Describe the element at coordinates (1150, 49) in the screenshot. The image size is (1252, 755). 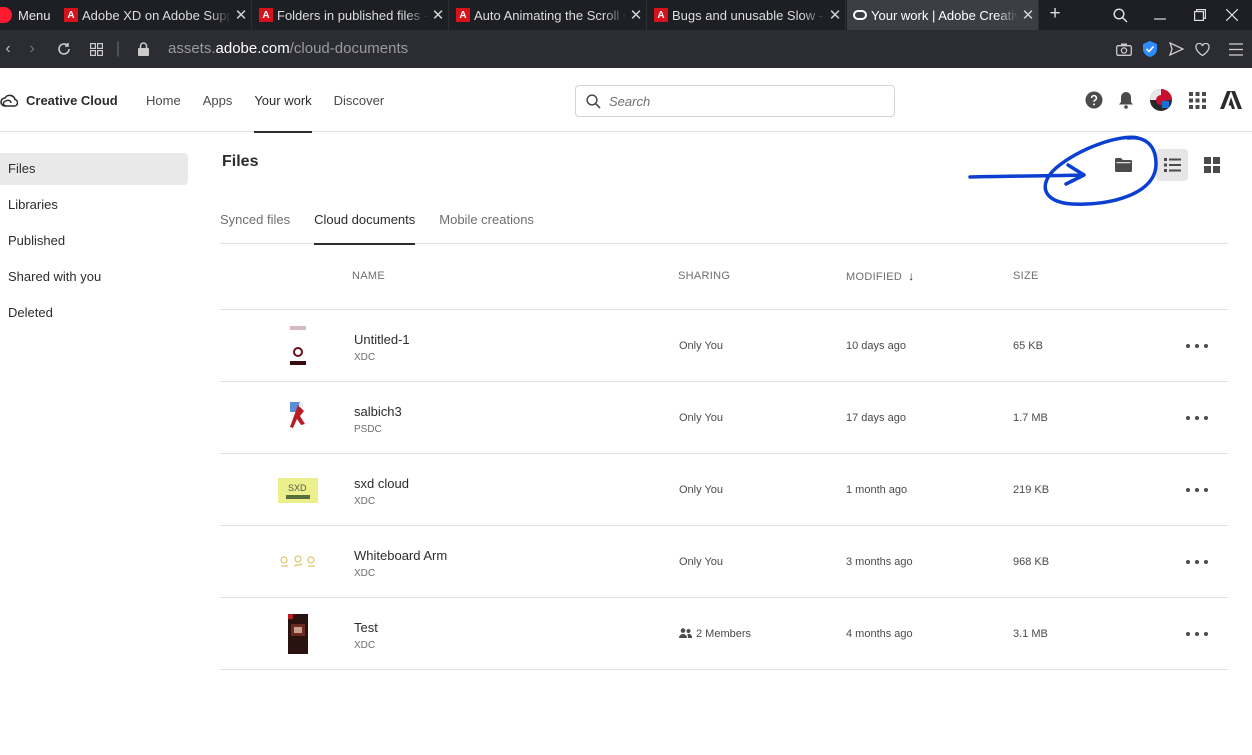
I see `shield-icon` at that location.